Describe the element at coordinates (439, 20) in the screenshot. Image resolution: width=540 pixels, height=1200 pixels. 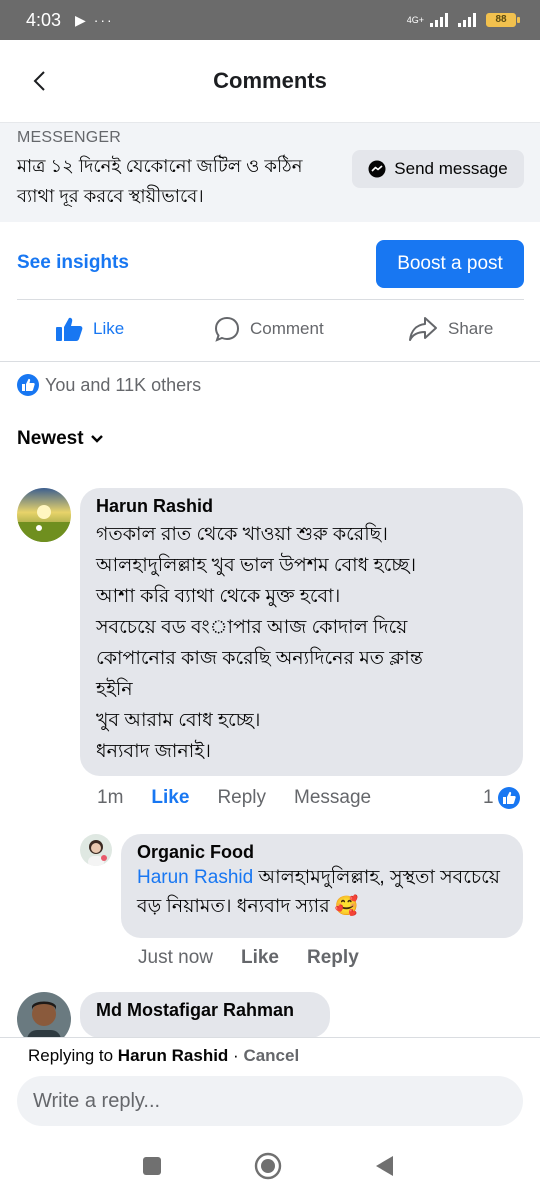
I see `signal-icon` at that location.